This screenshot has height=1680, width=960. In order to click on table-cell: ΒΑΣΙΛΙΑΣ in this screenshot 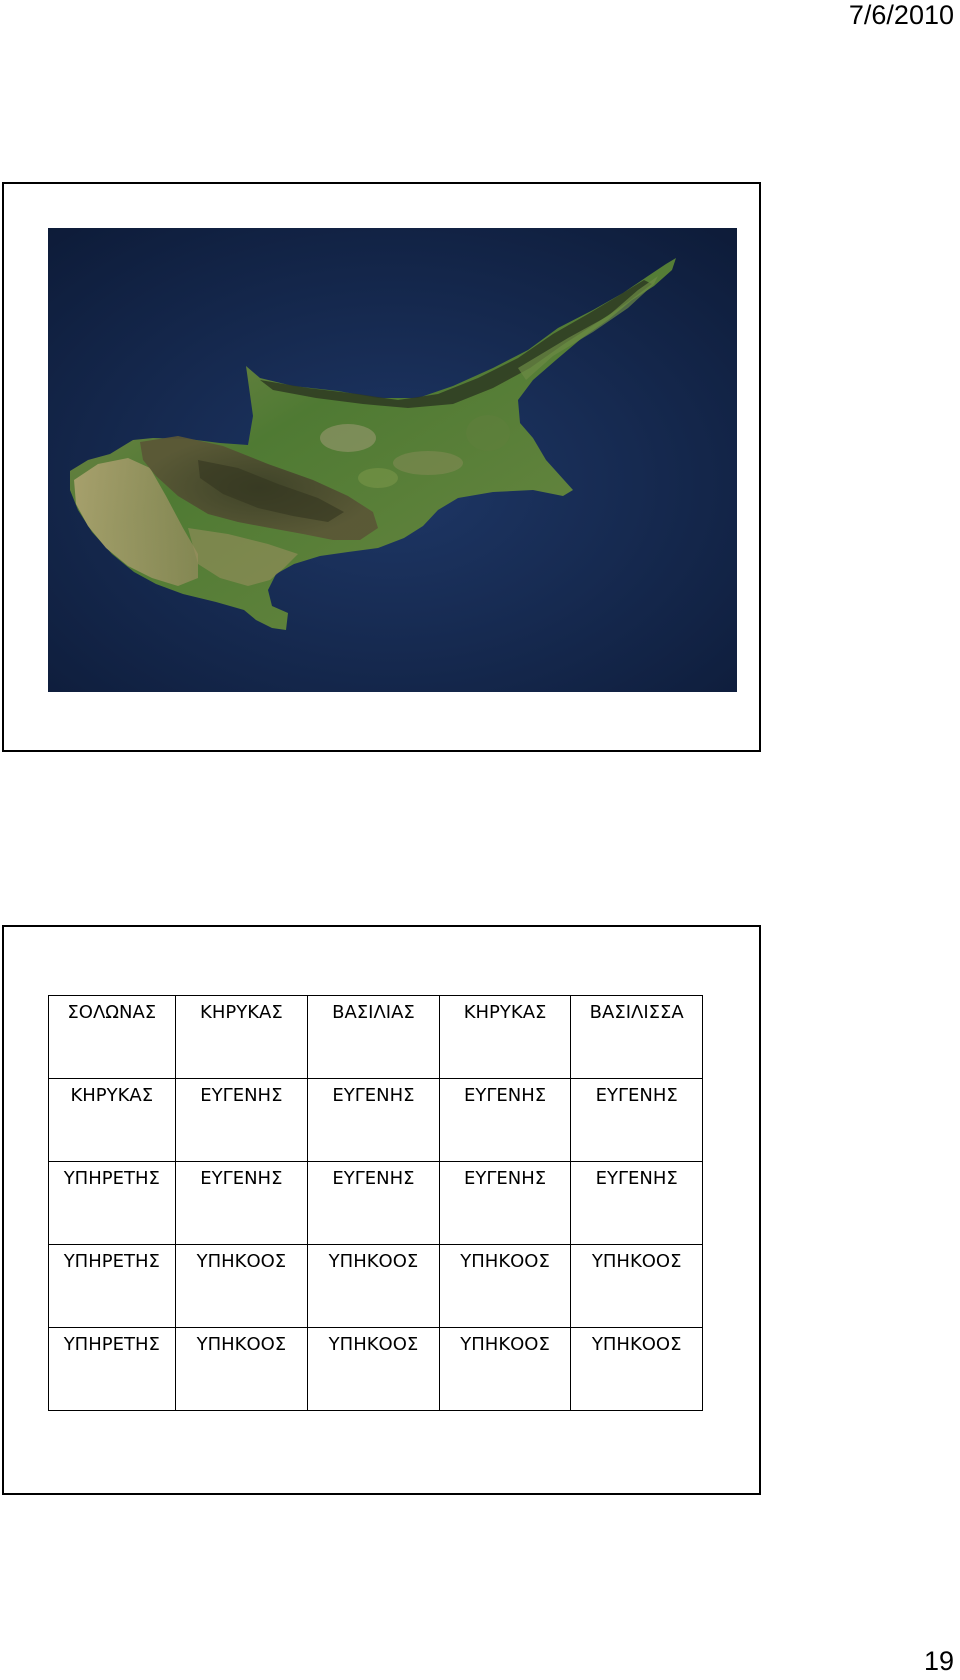, I will do `click(373, 1037)`.